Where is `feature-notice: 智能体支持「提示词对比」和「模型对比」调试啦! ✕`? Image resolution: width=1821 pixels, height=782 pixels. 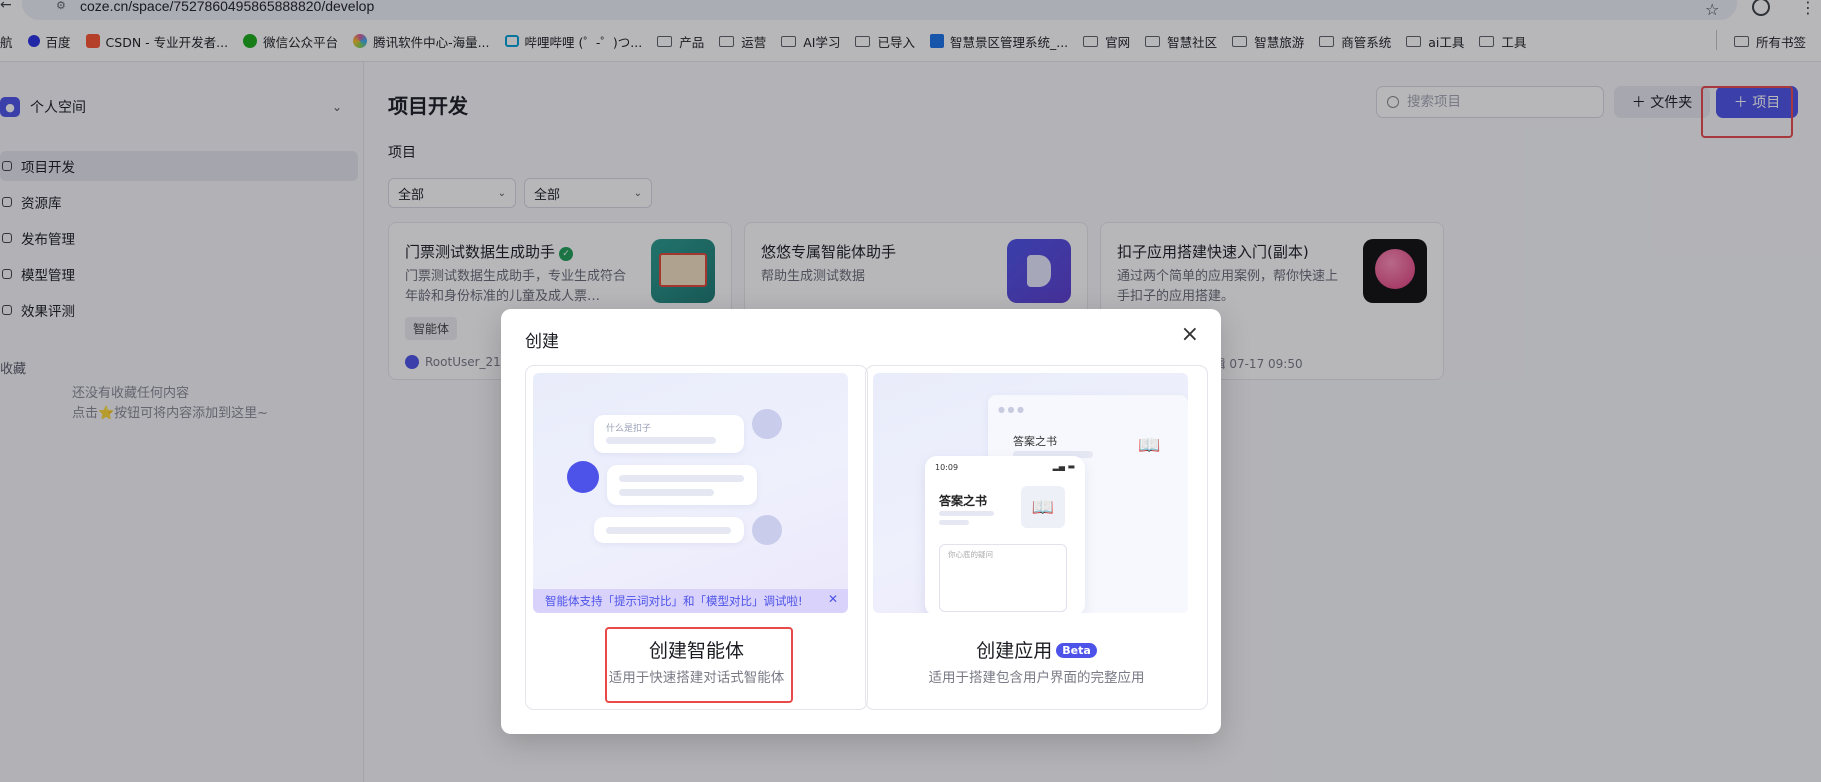
feature-notice: 智能体支持「提示词对比」和「模型对比」调试啦! ✕ is located at coordinates (690, 601).